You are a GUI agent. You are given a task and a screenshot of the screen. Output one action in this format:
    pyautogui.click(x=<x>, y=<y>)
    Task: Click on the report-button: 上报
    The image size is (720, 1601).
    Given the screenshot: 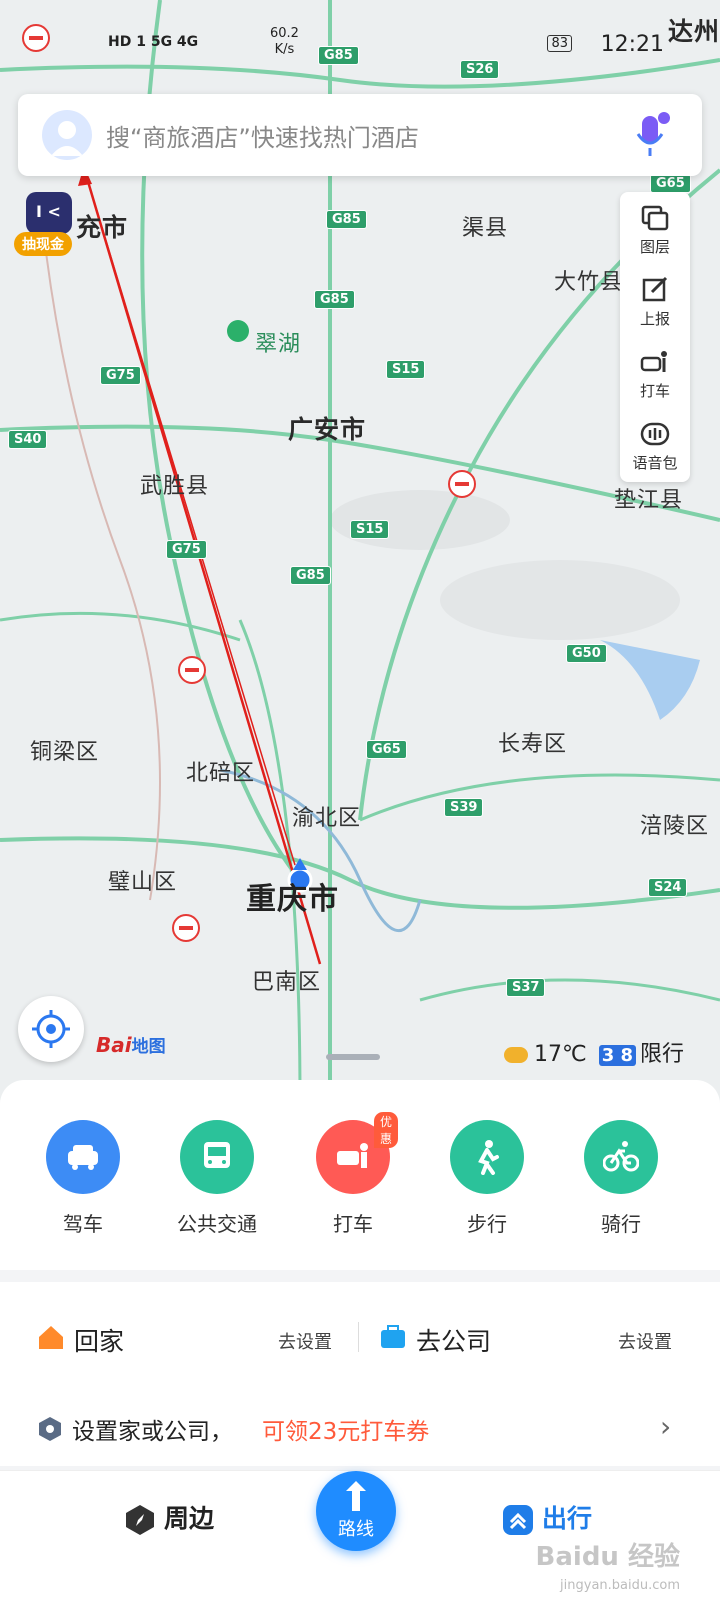 What is the action you would take?
    pyautogui.click(x=655, y=302)
    